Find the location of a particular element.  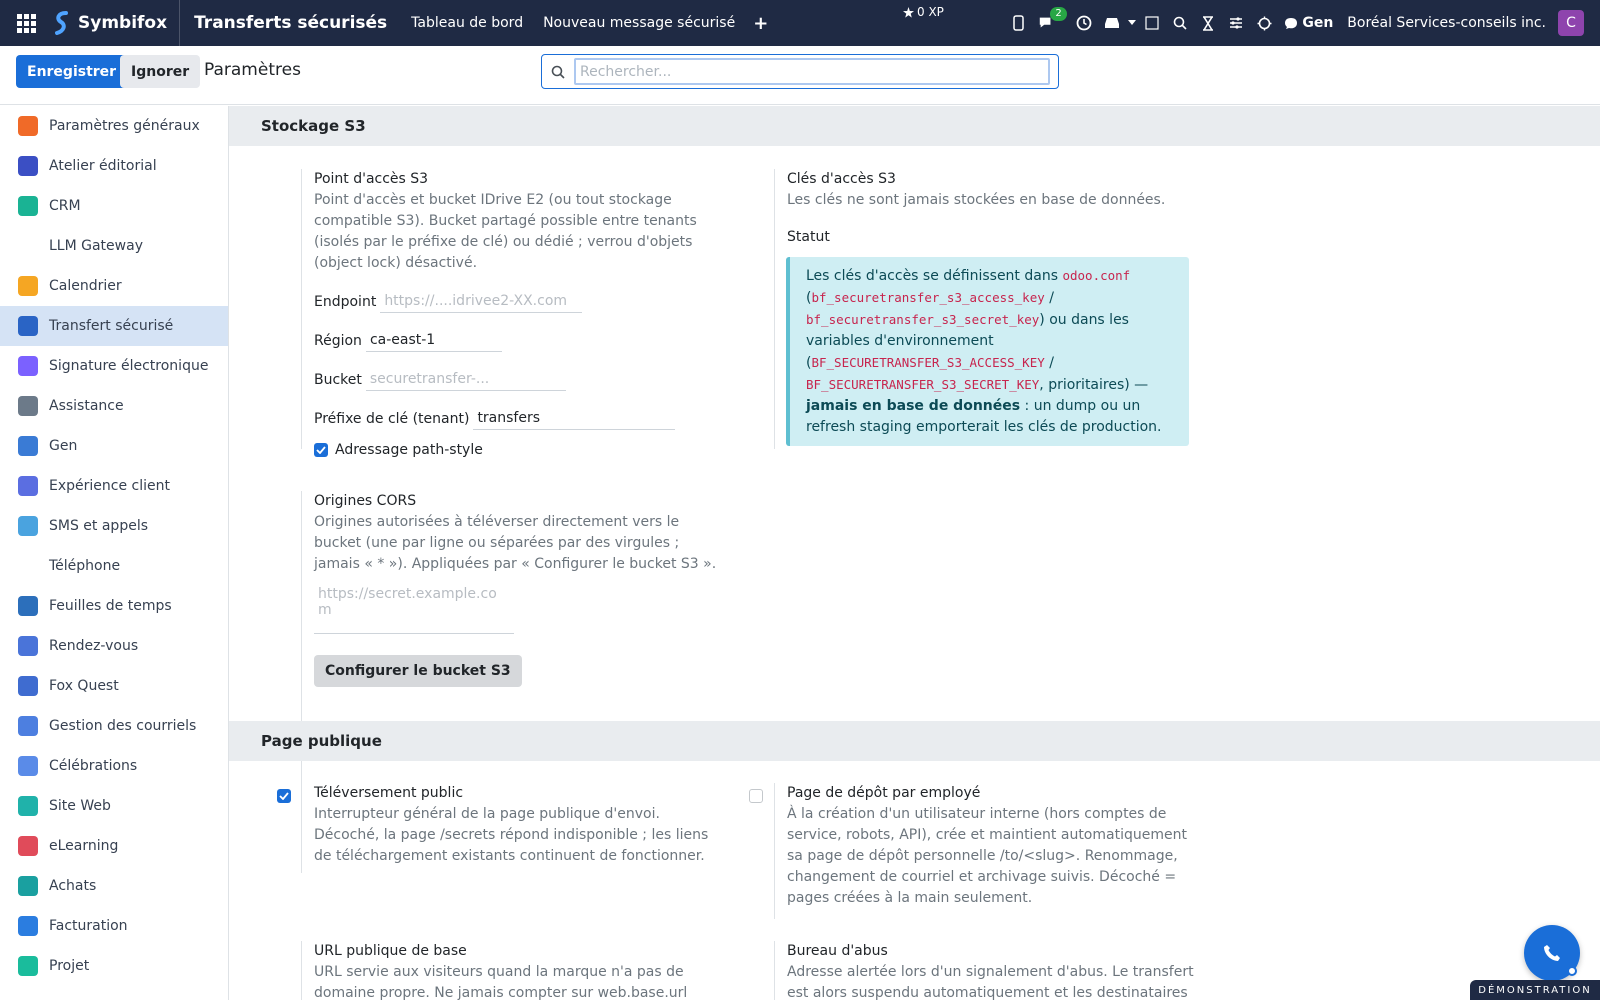

section-header-s3: Stockage S3 is located at coordinates (914, 126).